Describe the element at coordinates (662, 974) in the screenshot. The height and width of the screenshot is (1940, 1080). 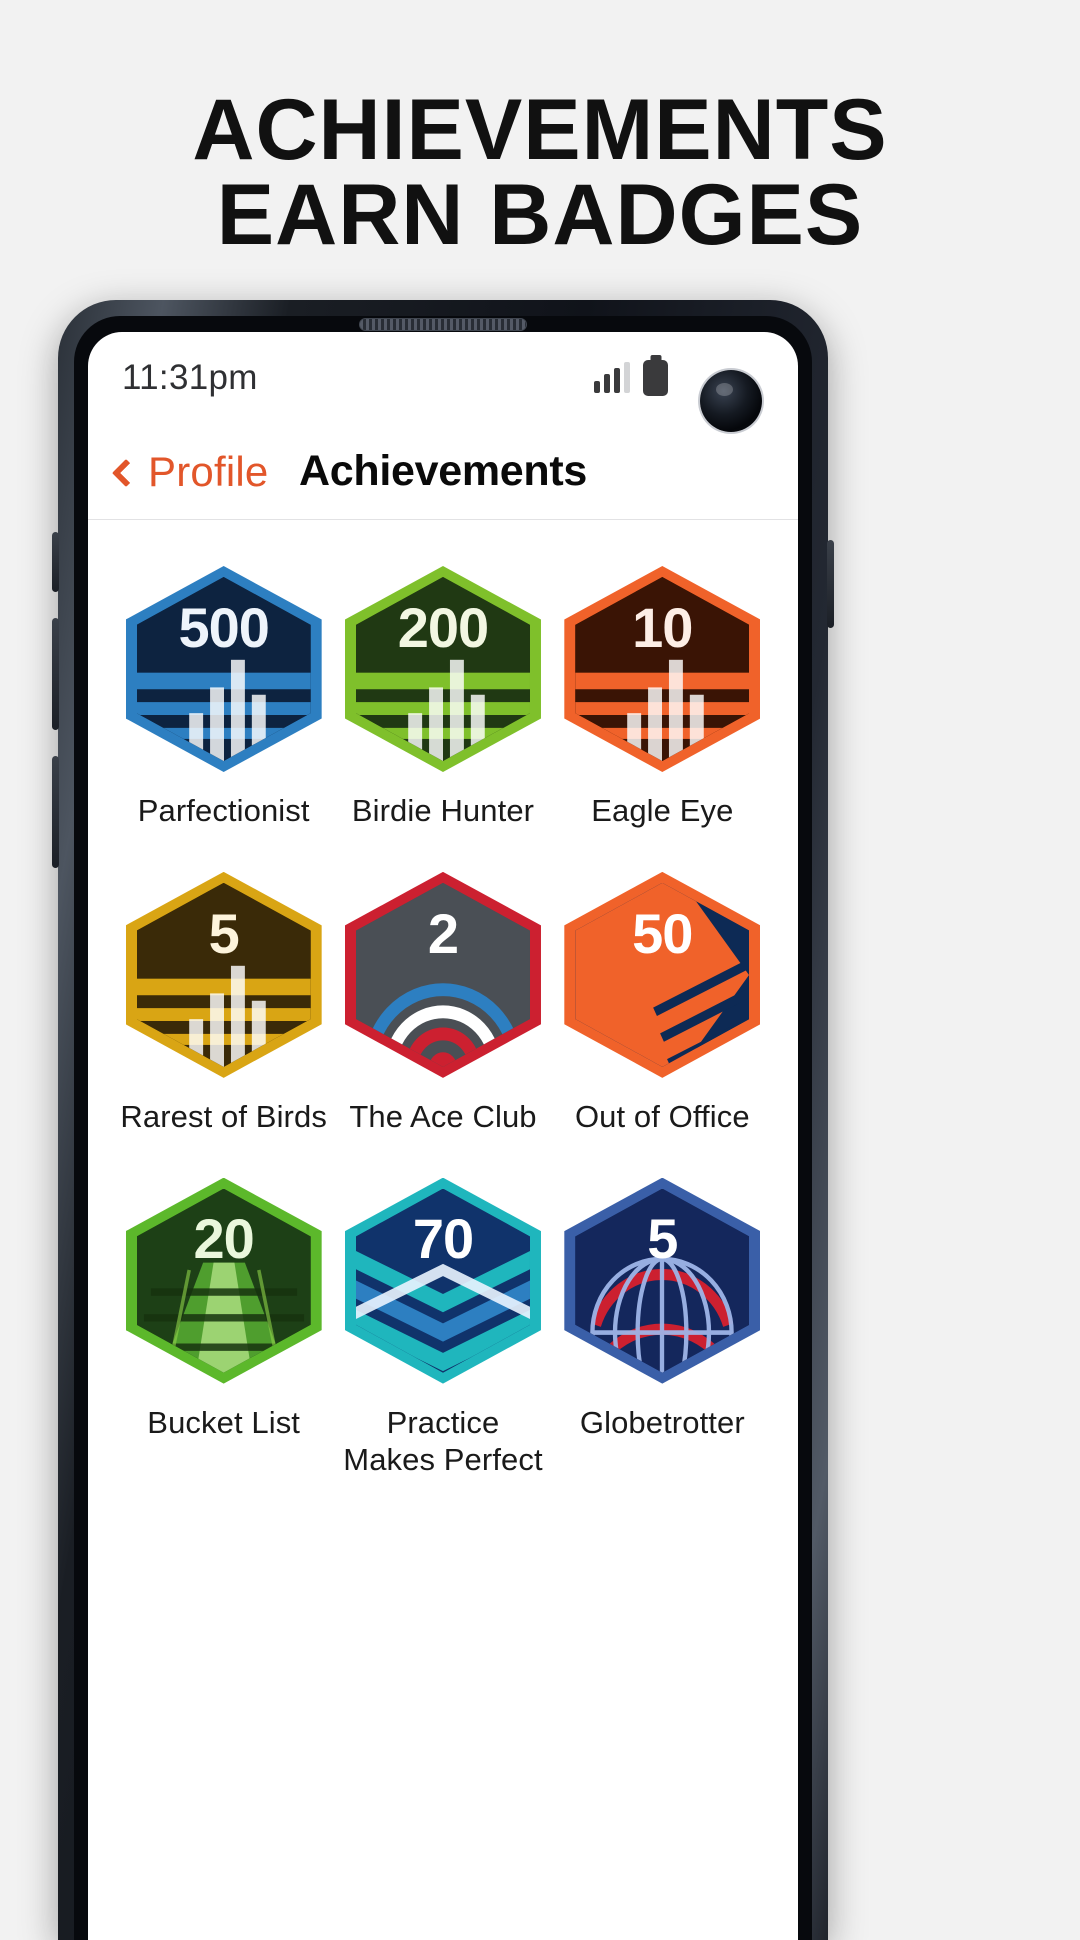
I see `badge-hexagon: 50` at that location.